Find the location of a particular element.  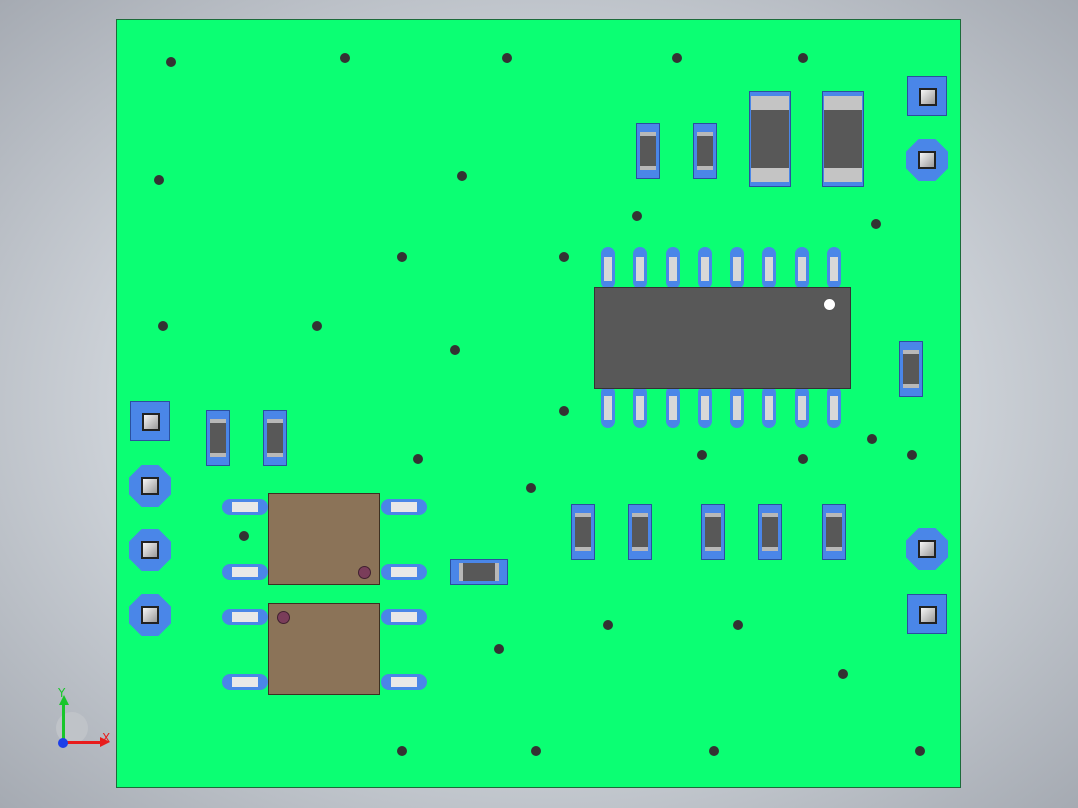

origin-icon is located at coordinates (63, 743).